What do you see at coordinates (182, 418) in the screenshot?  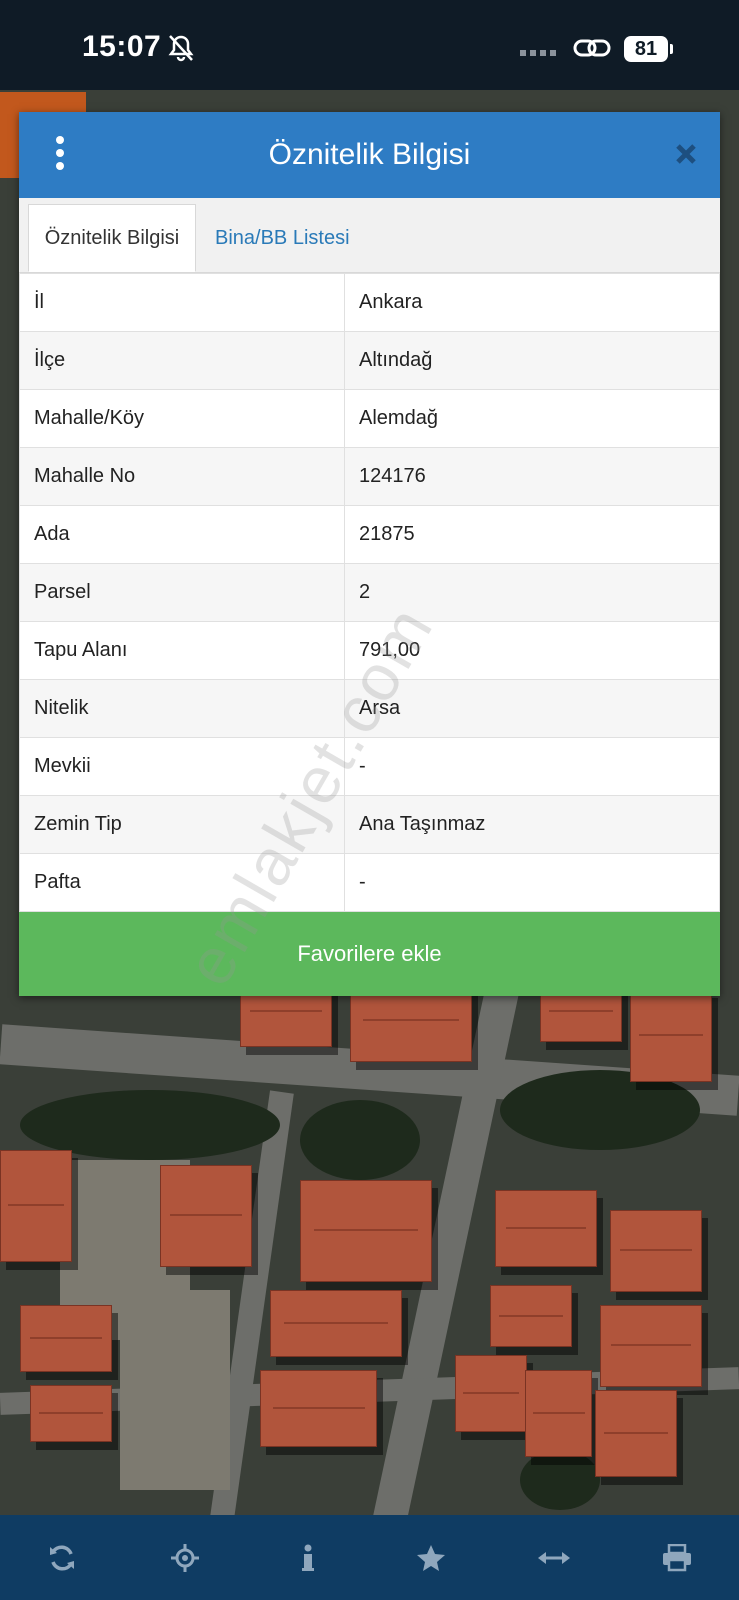 I see `row-key: Mahalle/Köy` at bounding box center [182, 418].